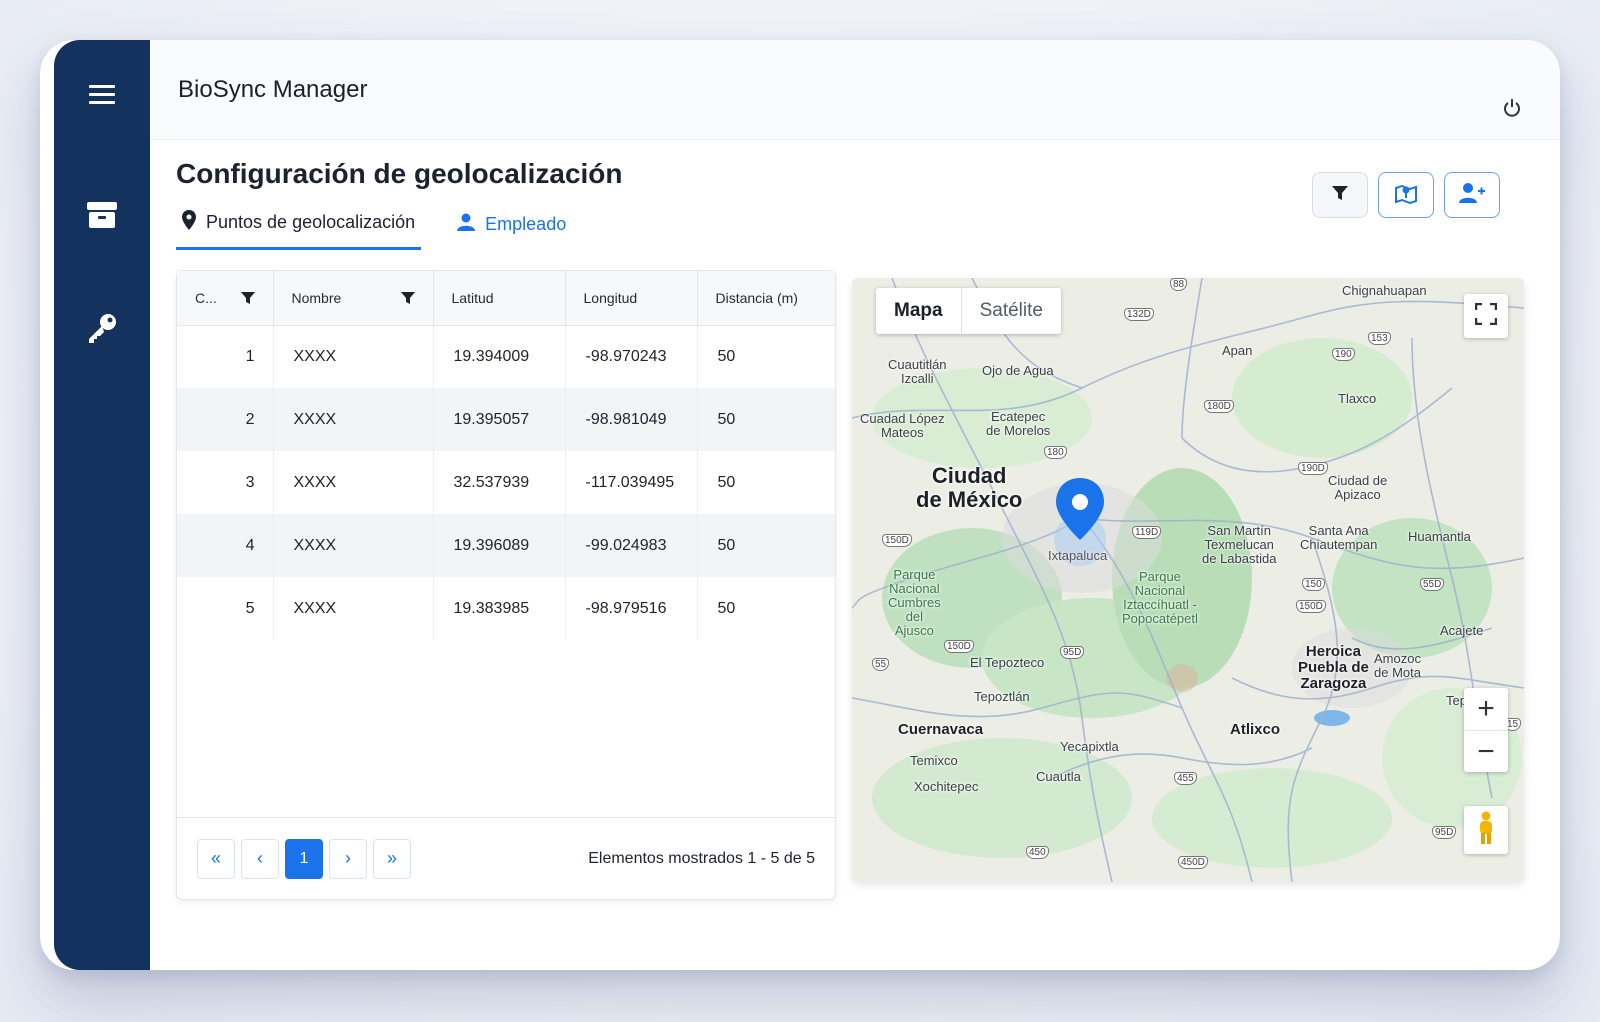 The height and width of the screenshot is (1022, 1600). What do you see at coordinates (506, 356) in the screenshot?
I see `table-row: 1 XXXX 19.394009 -98.970243 50` at bounding box center [506, 356].